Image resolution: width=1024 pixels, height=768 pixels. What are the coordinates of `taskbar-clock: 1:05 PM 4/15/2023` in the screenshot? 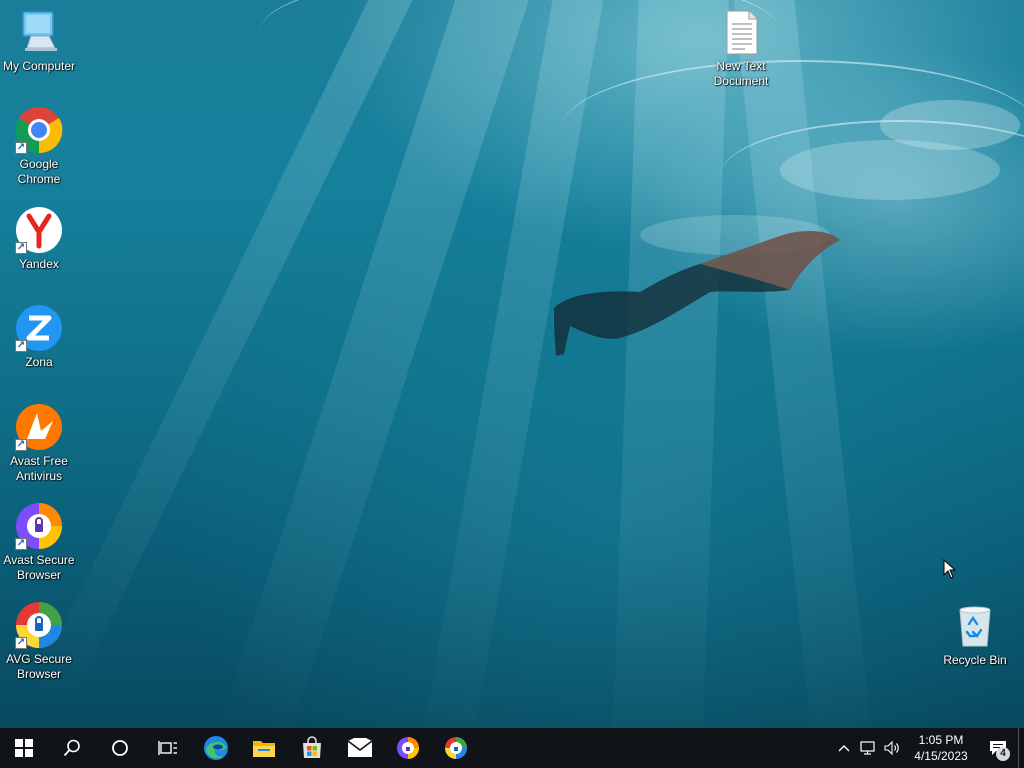 It's located at (941, 748).